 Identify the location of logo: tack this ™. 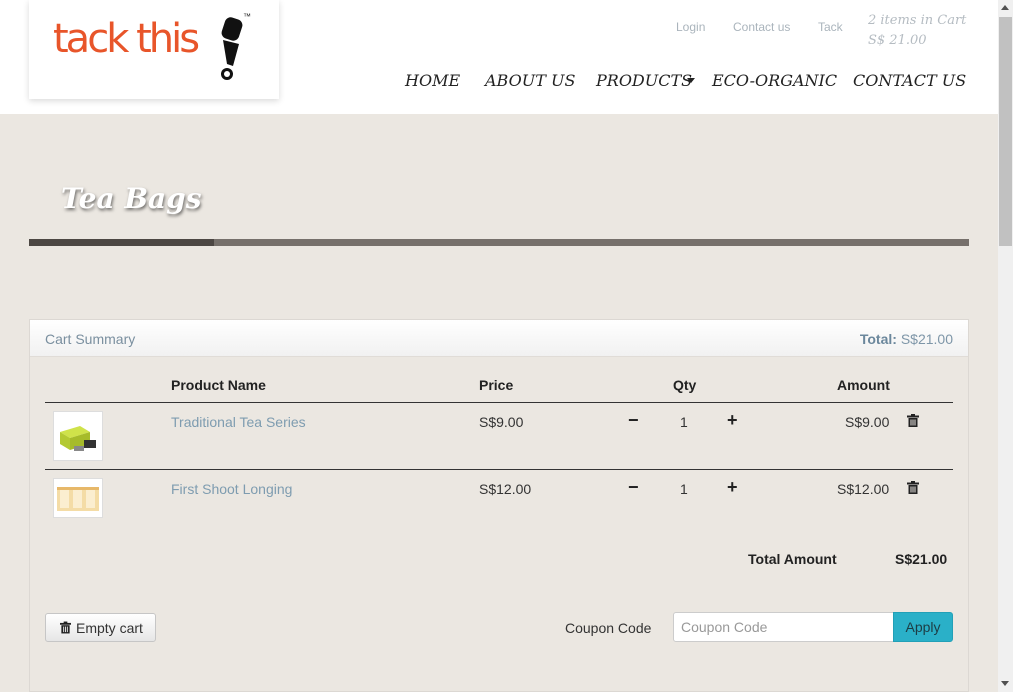
(154, 49).